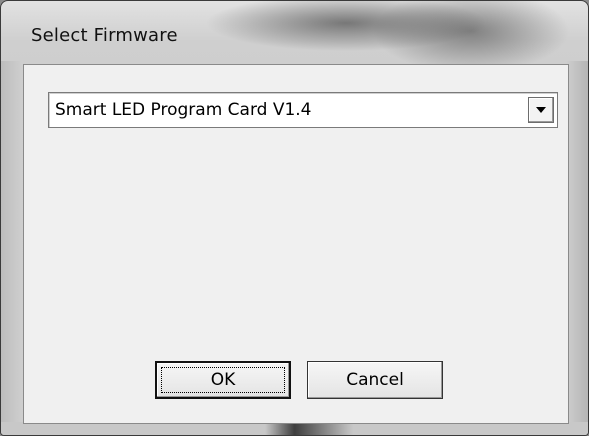  I want to click on window-title: Select Firmware, so click(104, 35).